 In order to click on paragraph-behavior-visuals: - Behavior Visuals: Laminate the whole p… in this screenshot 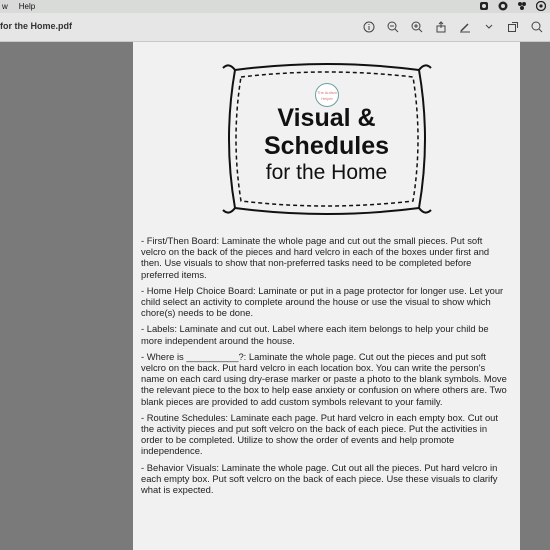, I will do `click(319, 478)`.